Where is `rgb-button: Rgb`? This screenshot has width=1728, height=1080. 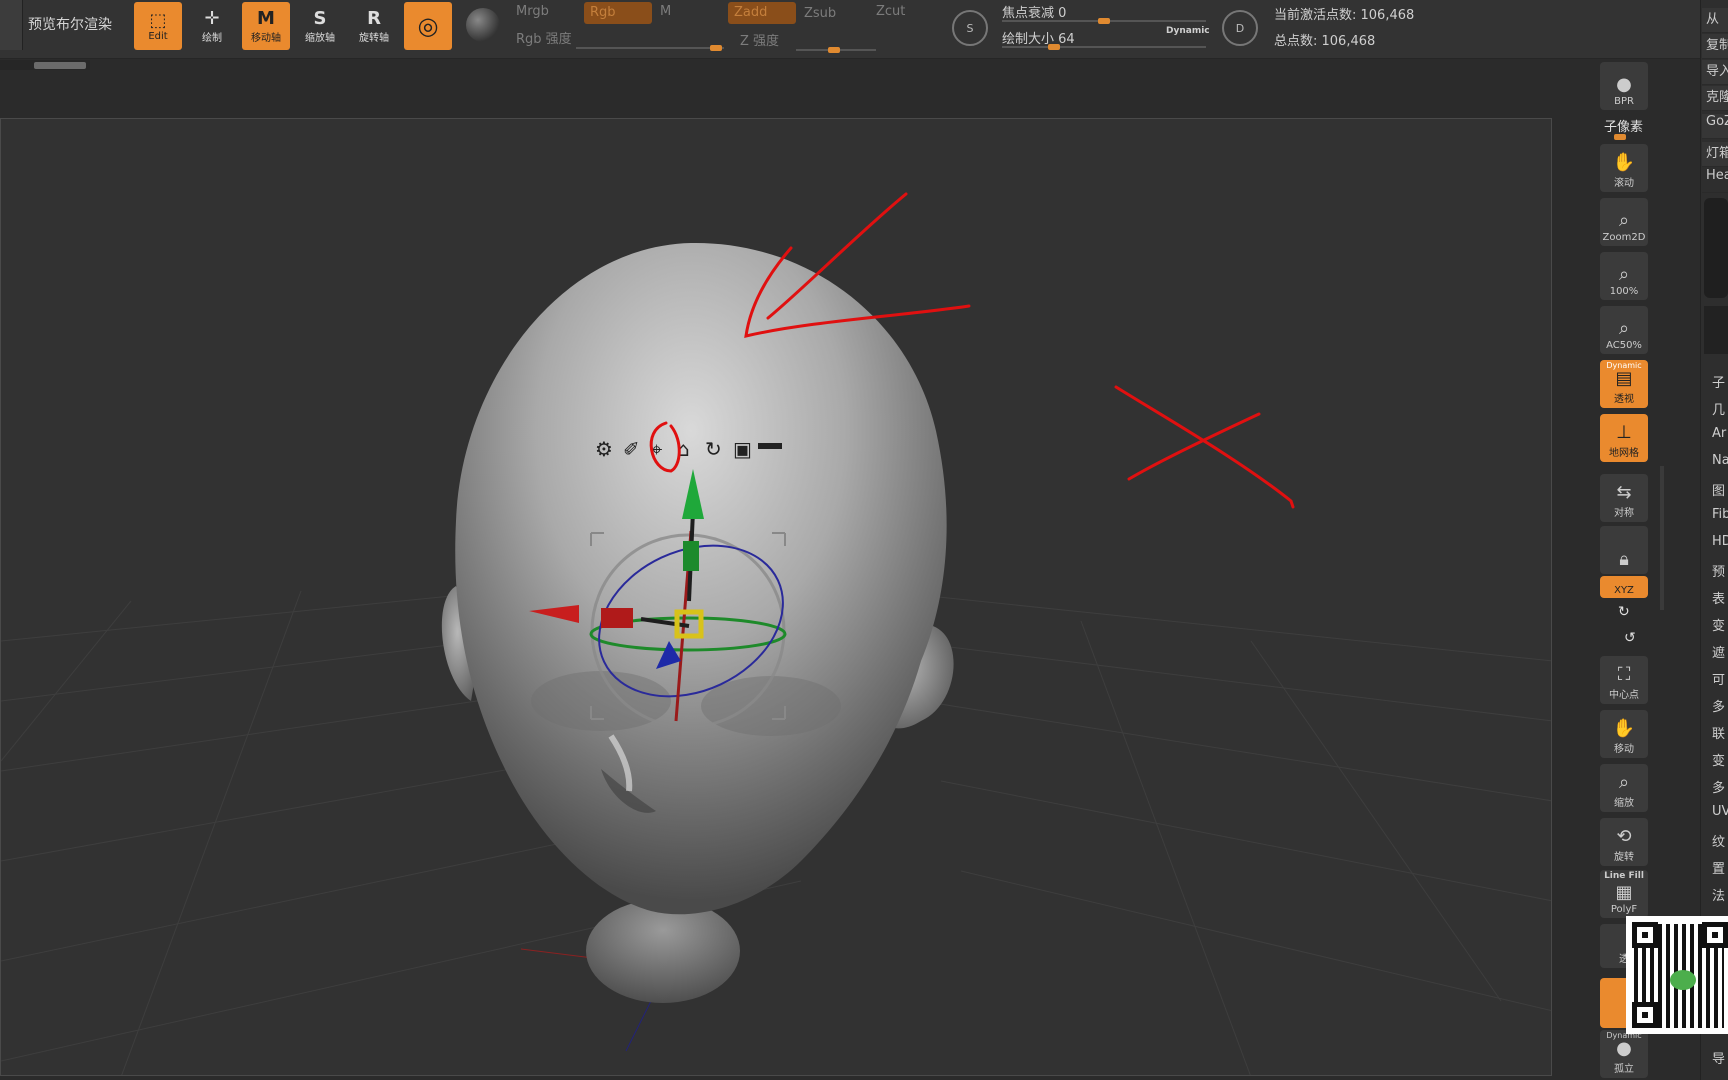 rgb-button: Rgb is located at coordinates (618, 13).